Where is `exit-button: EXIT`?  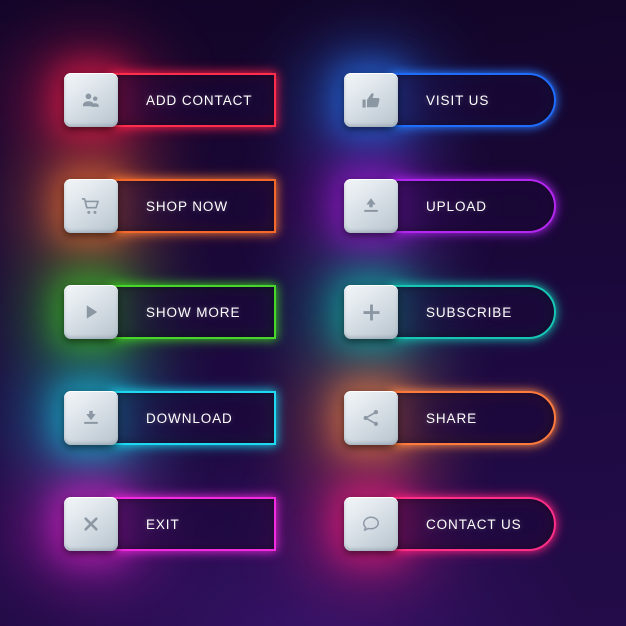
exit-button: EXIT is located at coordinates (165, 524).